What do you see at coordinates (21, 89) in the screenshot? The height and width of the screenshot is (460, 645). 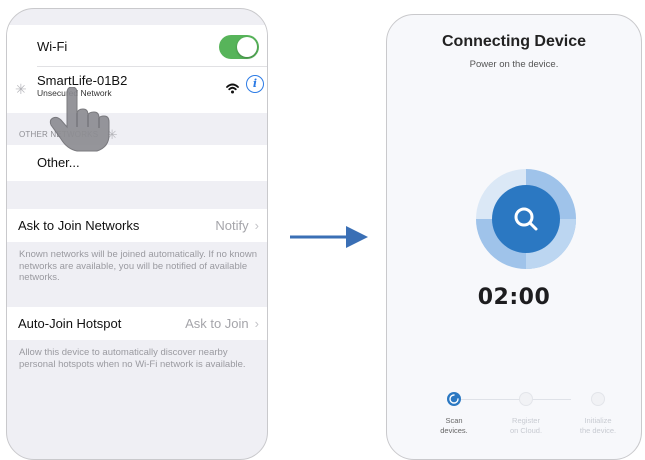 I see `spinner-icon: ✳` at bounding box center [21, 89].